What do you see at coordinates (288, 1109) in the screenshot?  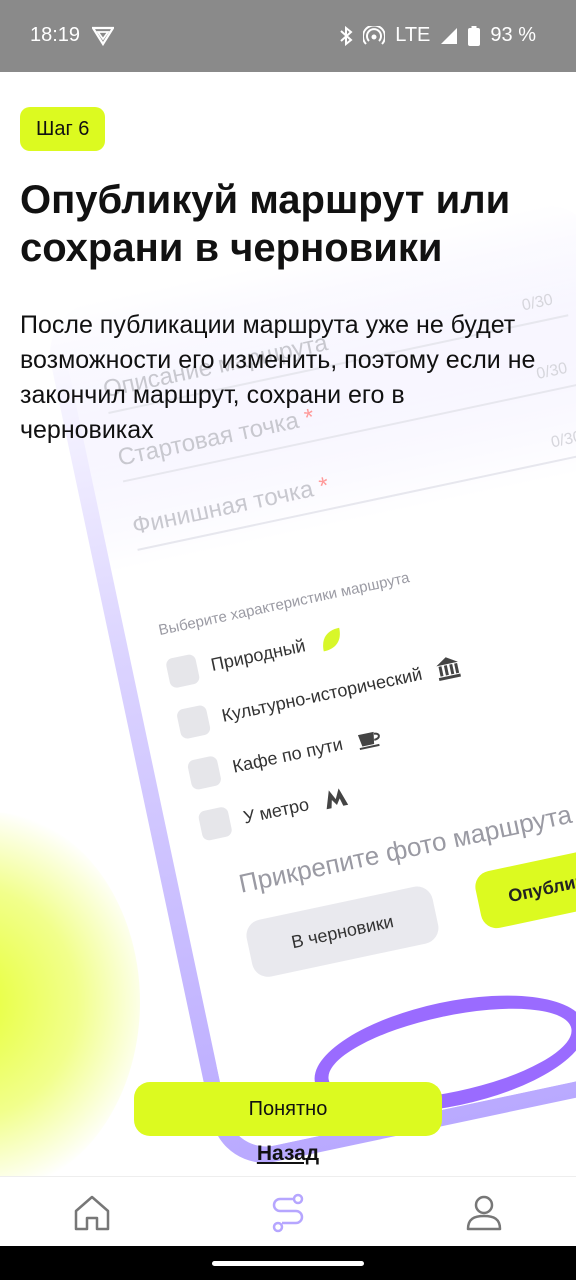 I see `got-it-button: Понятно` at bounding box center [288, 1109].